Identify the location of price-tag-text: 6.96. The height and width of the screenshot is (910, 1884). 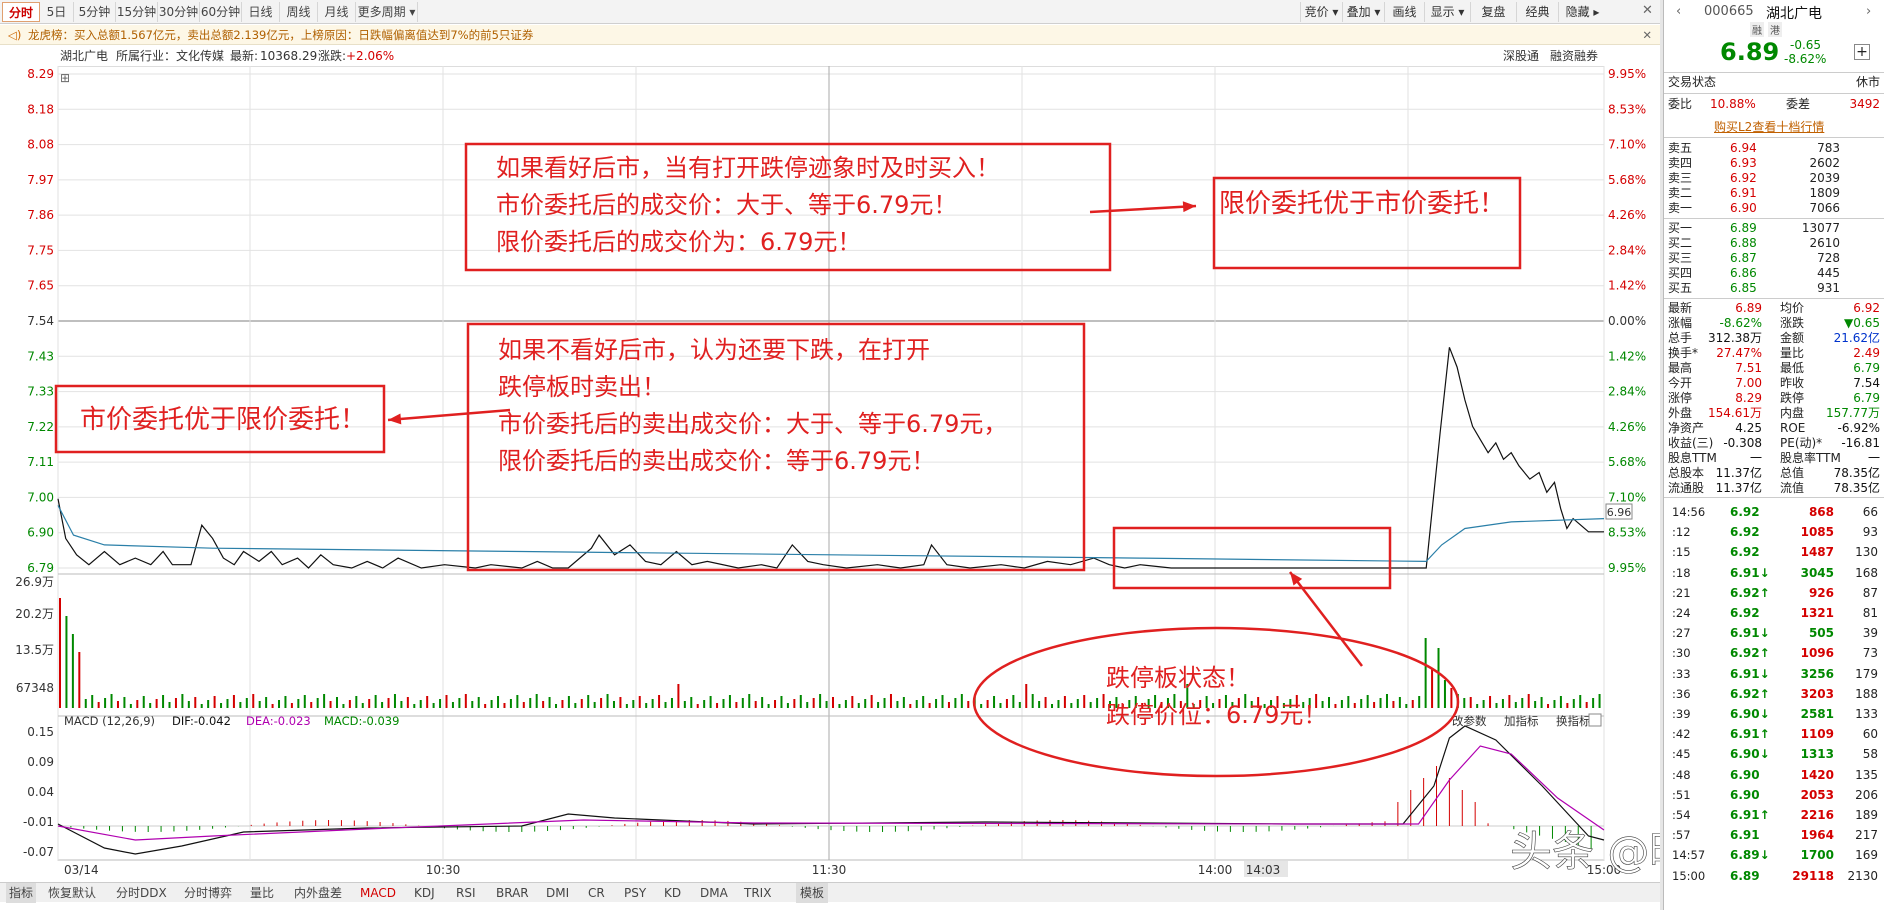
(1619, 512).